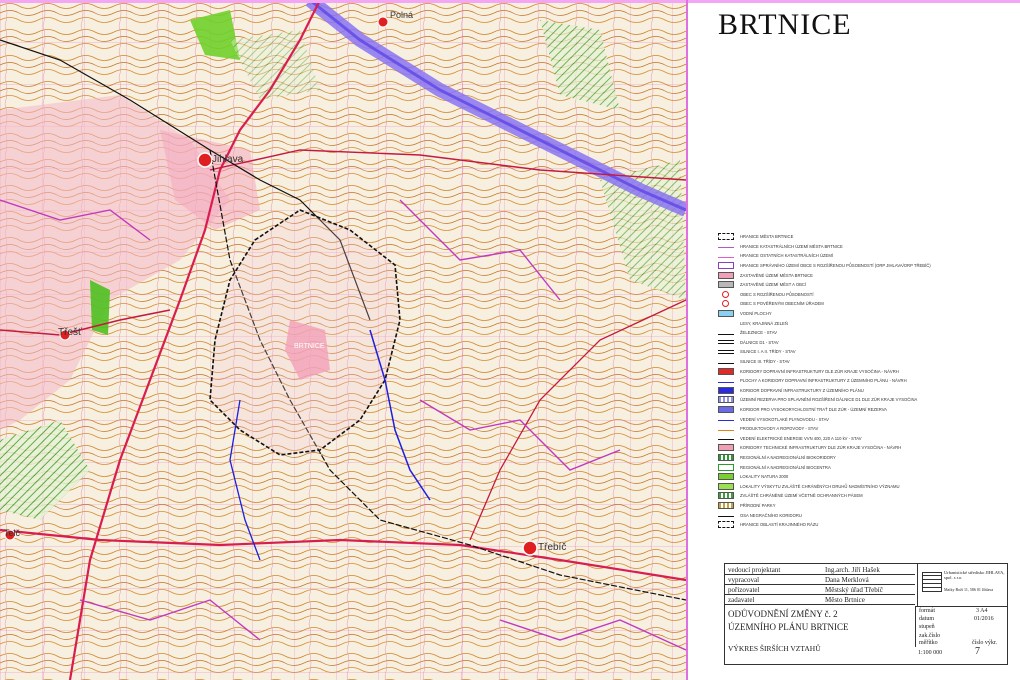 This screenshot has width=1020, height=680. I want to click on tb-value: Městský úřad Třebíč, so click(854, 590).